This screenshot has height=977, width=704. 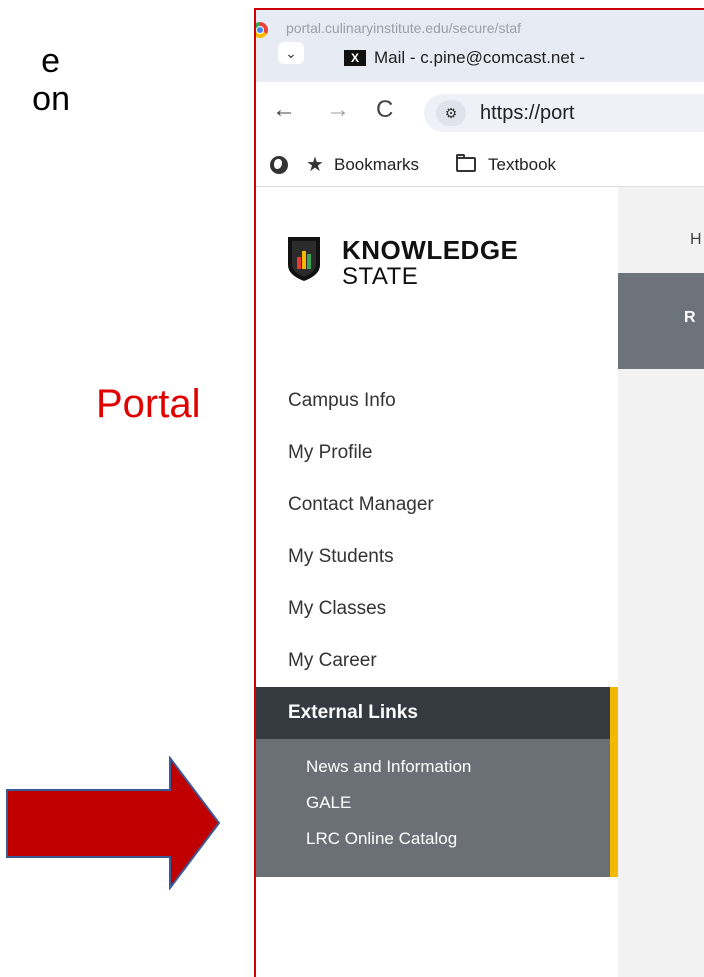 What do you see at coordinates (338, 110) in the screenshot?
I see `forward-arrow-icon: →` at bounding box center [338, 110].